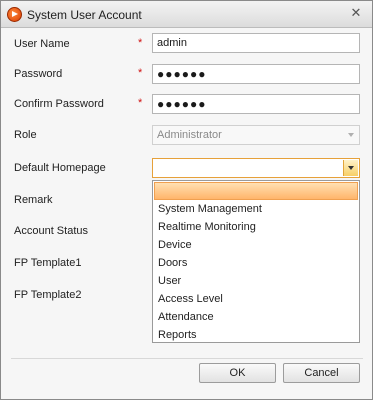 The width and height of the screenshot is (373, 400). Describe the element at coordinates (25, 135) in the screenshot. I see `role-label: Role` at that location.